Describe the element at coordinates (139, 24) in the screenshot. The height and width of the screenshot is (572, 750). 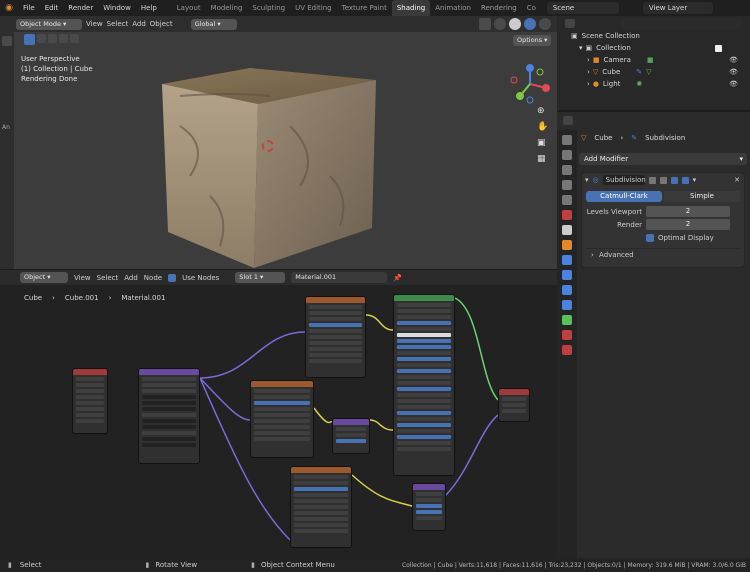
I see `viewport-menu-add: Add` at that location.